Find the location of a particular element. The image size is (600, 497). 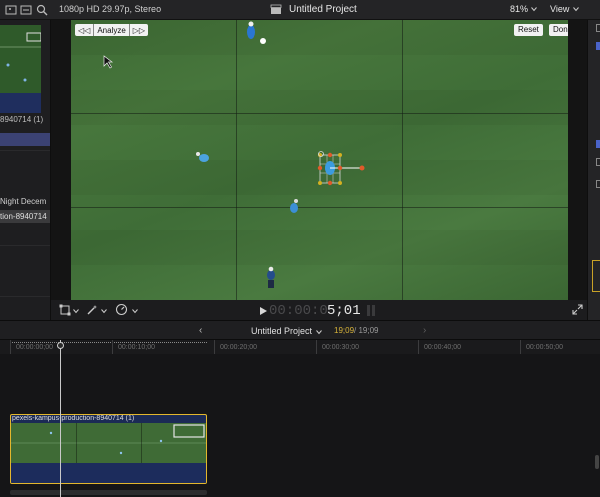

playhead-handle is located at coordinates (60, 345).